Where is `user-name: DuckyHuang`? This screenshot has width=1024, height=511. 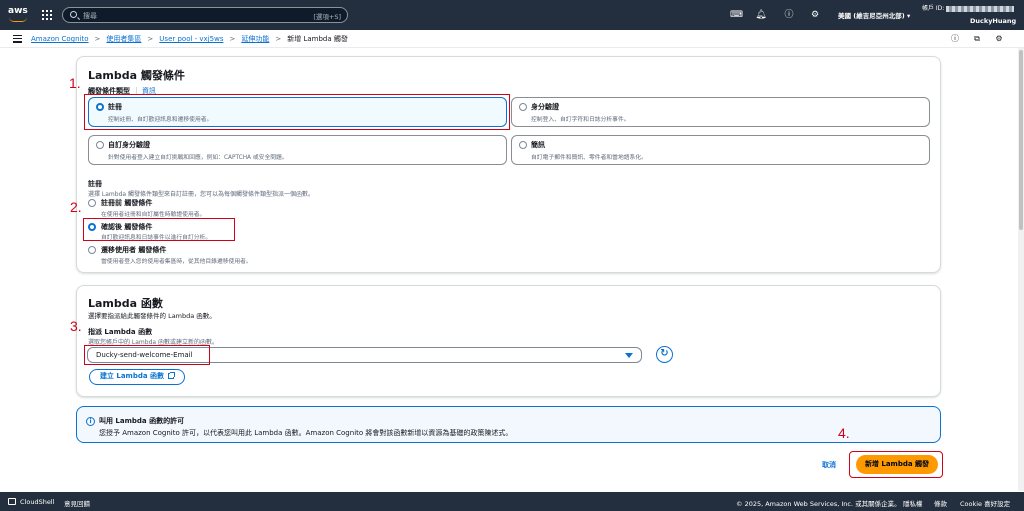 user-name: DuckyHuang is located at coordinates (993, 21).